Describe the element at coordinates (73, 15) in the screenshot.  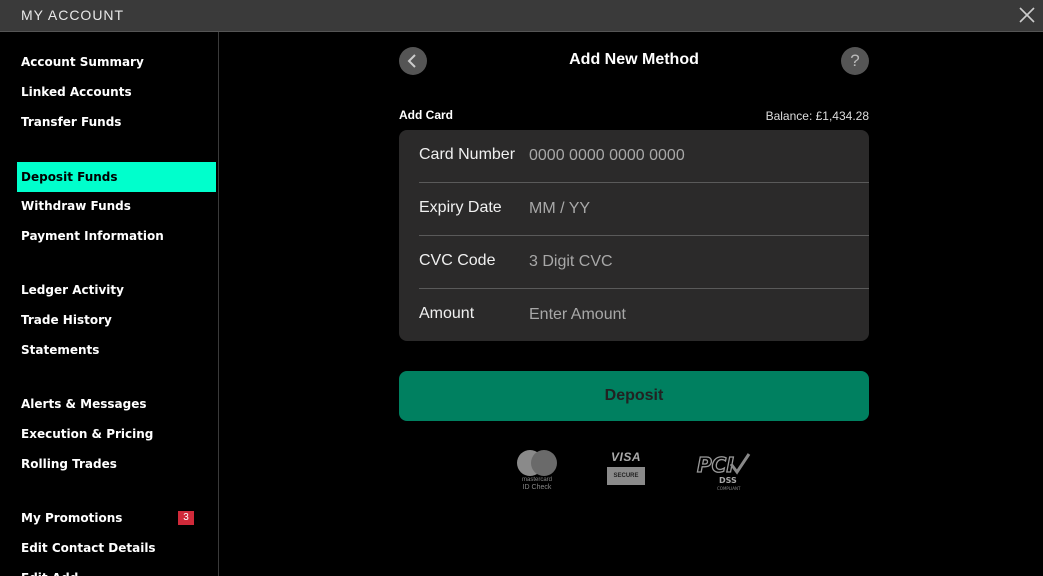
I see `window-title: MY ACCOUNT` at that location.